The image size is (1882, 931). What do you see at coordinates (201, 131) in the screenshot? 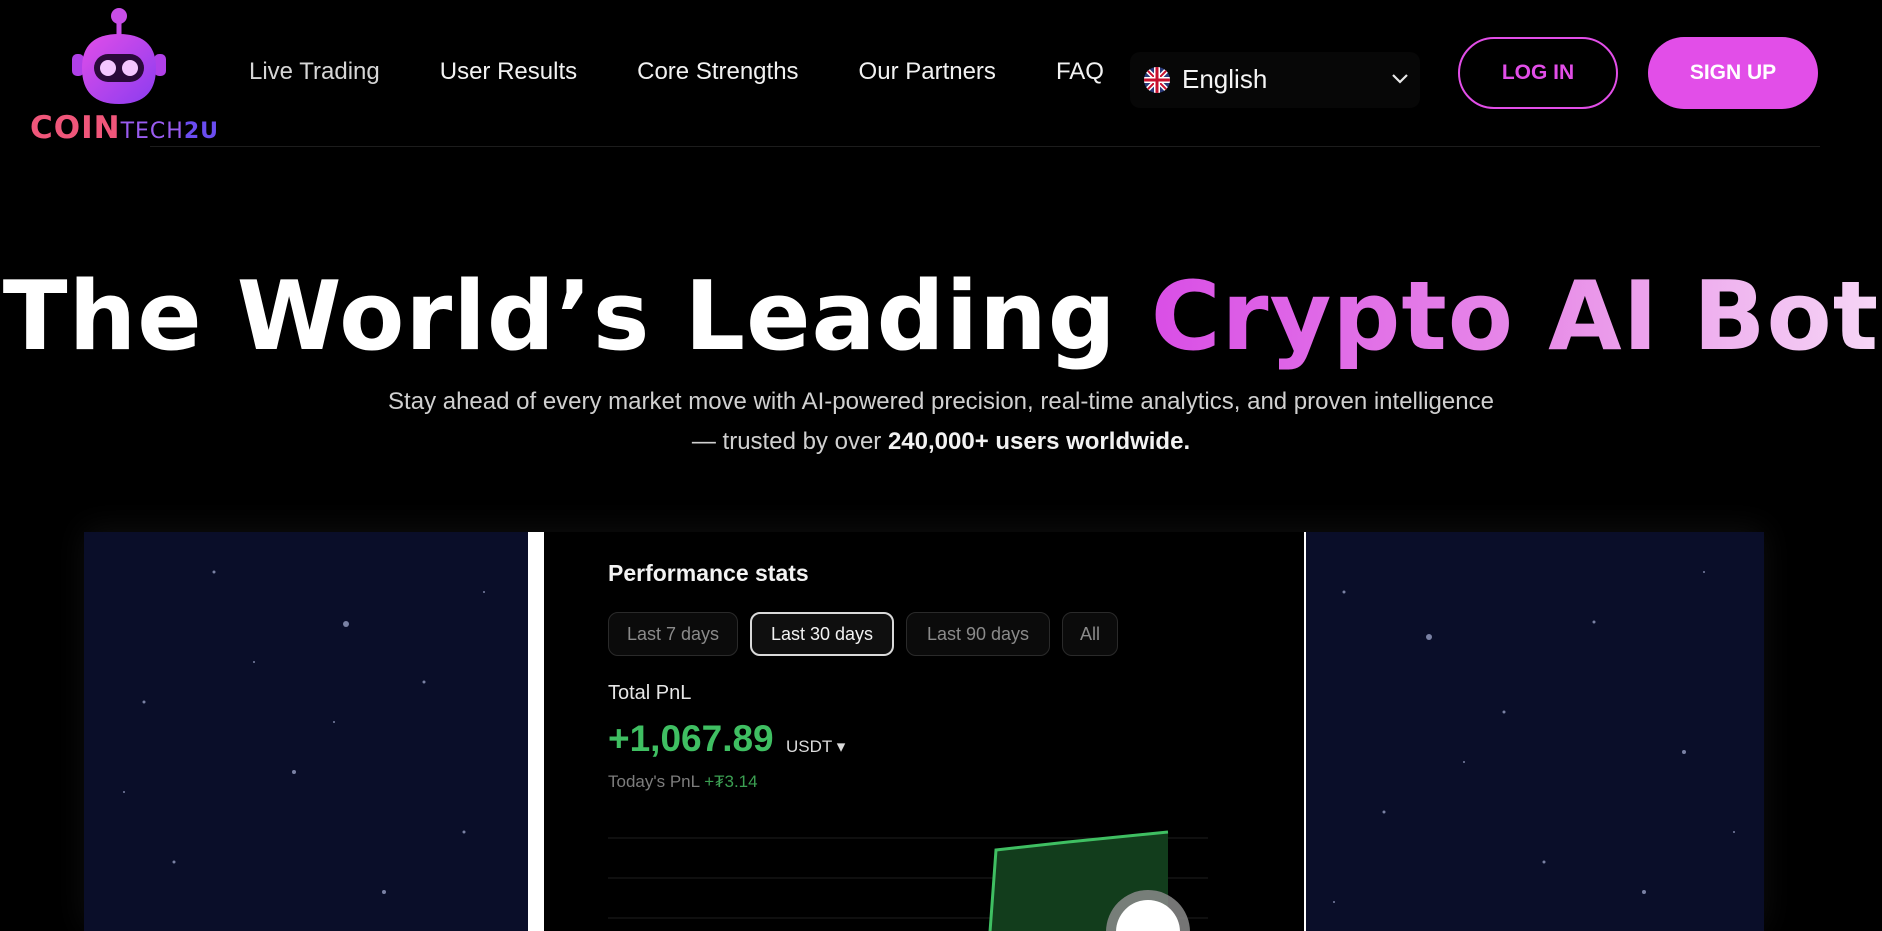
I see `logo-word-2u: 2U` at bounding box center [201, 131].